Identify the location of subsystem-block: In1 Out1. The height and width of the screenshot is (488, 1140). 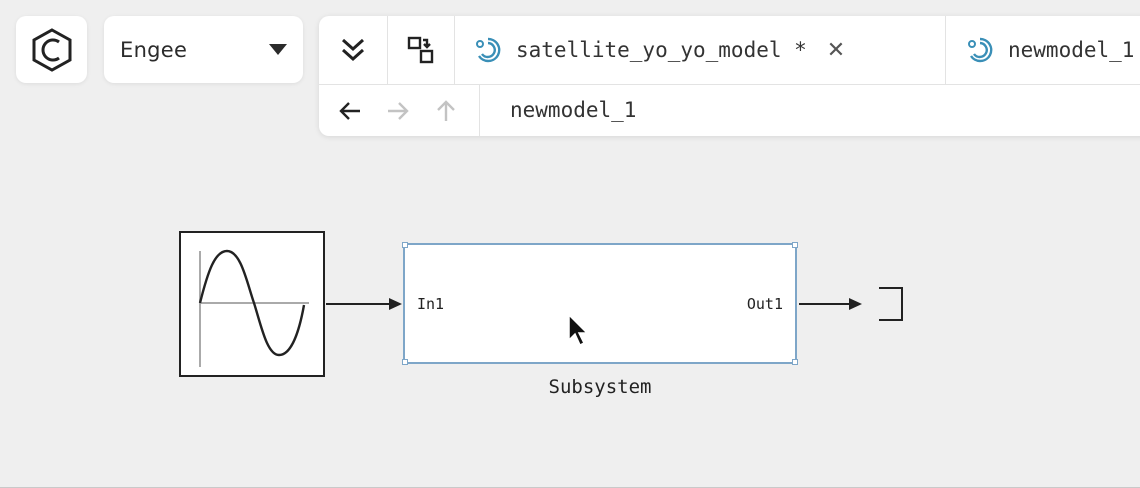
(600, 303).